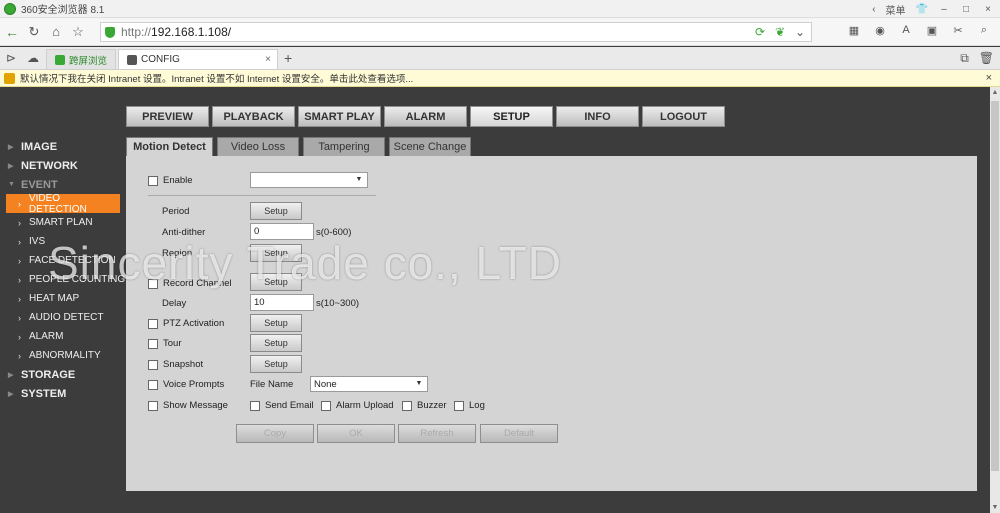 The width and height of the screenshot is (1000, 513). What do you see at coordinates (425, 116) in the screenshot?
I see `menu-alarm: ALARM` at bounding box center [425, 116].